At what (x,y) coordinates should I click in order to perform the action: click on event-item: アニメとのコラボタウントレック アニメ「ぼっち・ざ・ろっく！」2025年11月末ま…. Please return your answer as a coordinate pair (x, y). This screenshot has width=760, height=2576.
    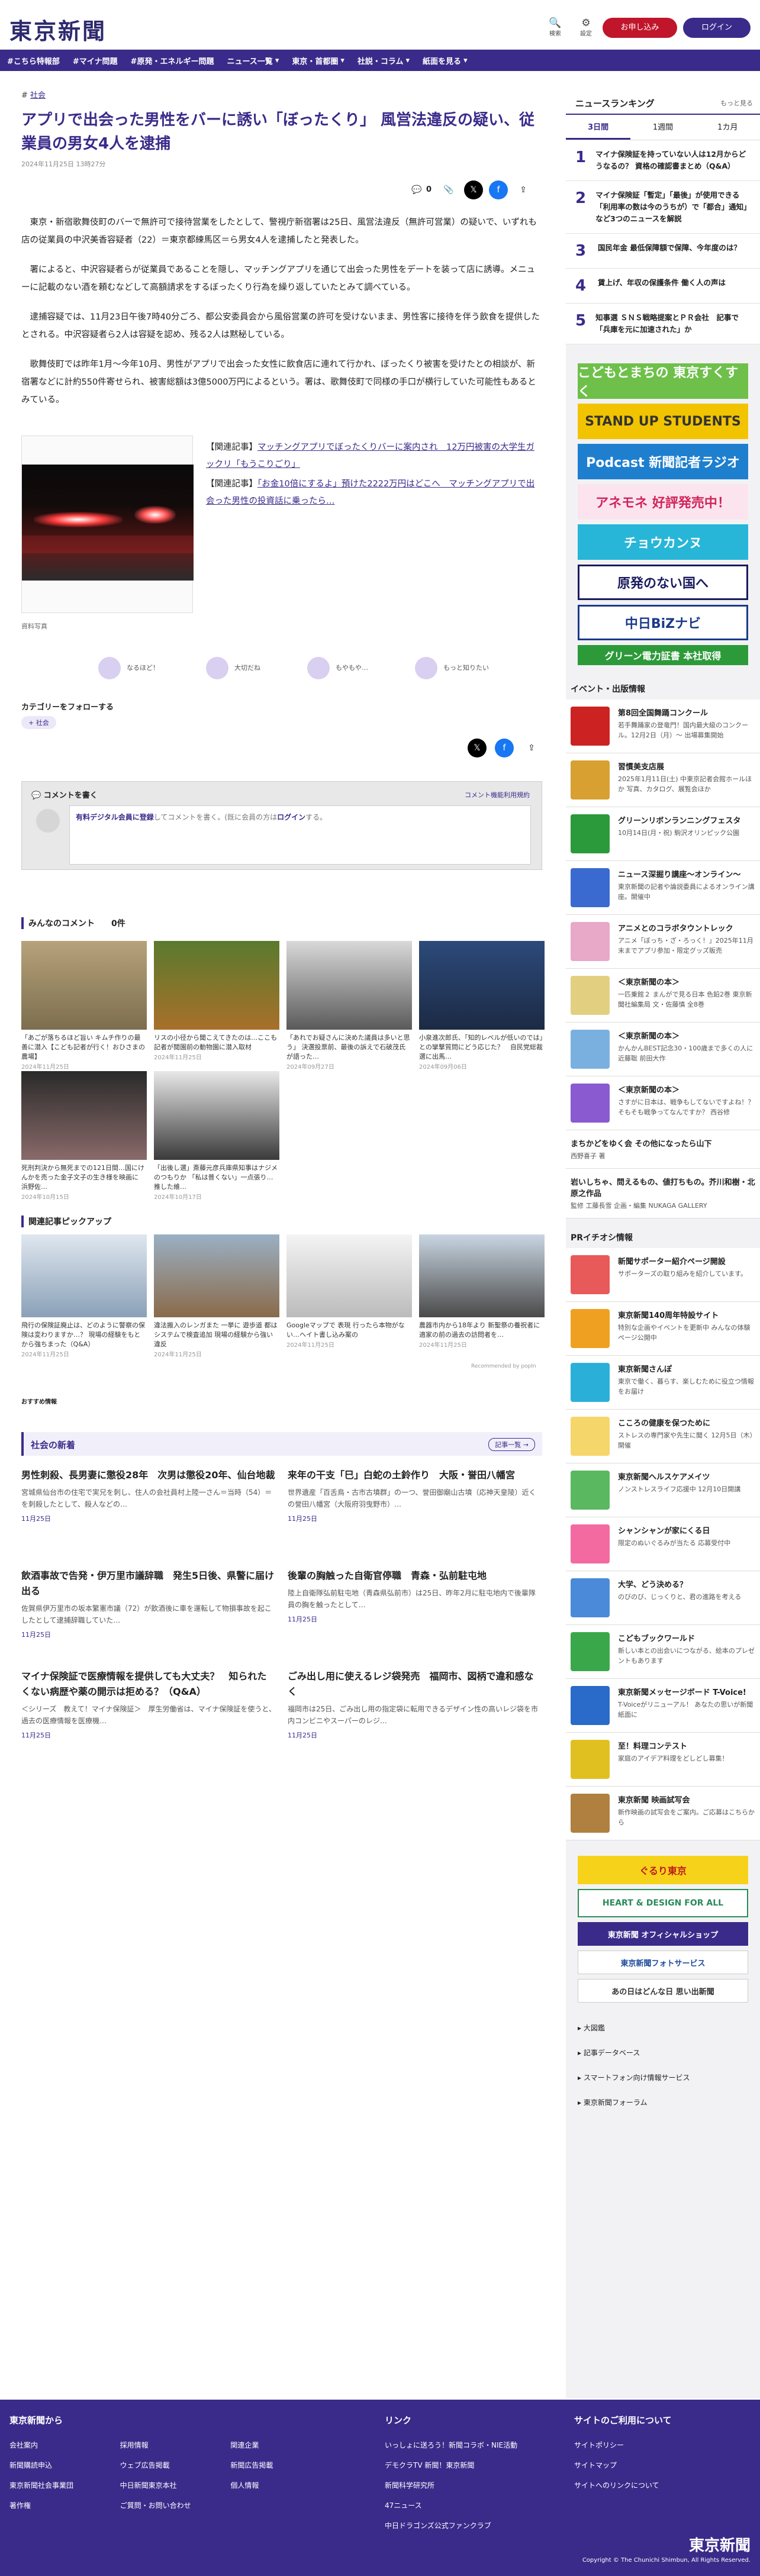
    Looking at the image, I should click on (663, 942).